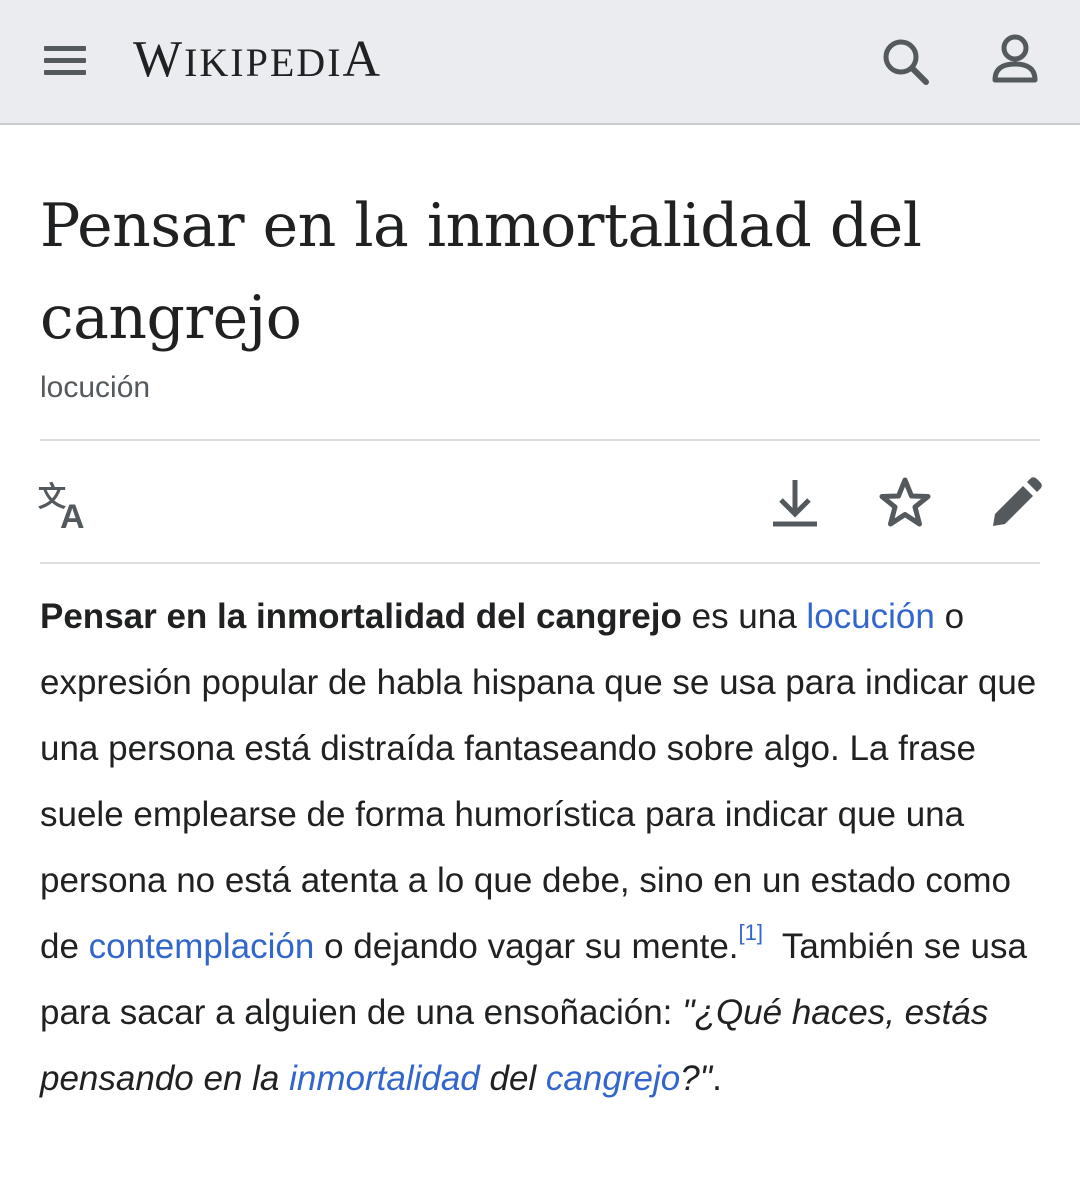  I want to click on edit-button, so click(1015, 504).